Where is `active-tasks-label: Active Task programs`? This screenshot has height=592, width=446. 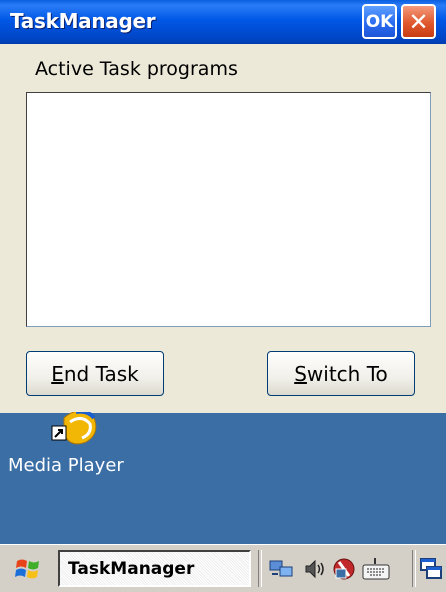
active-tasks-label: Active Task programs is located at coordinates (136, 69).